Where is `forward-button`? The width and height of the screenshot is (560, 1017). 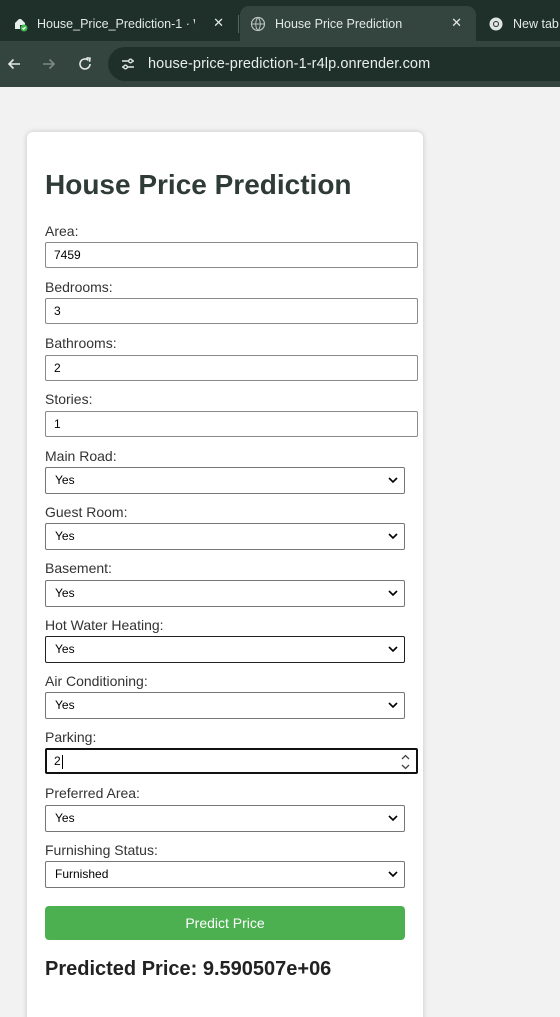
forward-button is located at coordinates (49, 64).